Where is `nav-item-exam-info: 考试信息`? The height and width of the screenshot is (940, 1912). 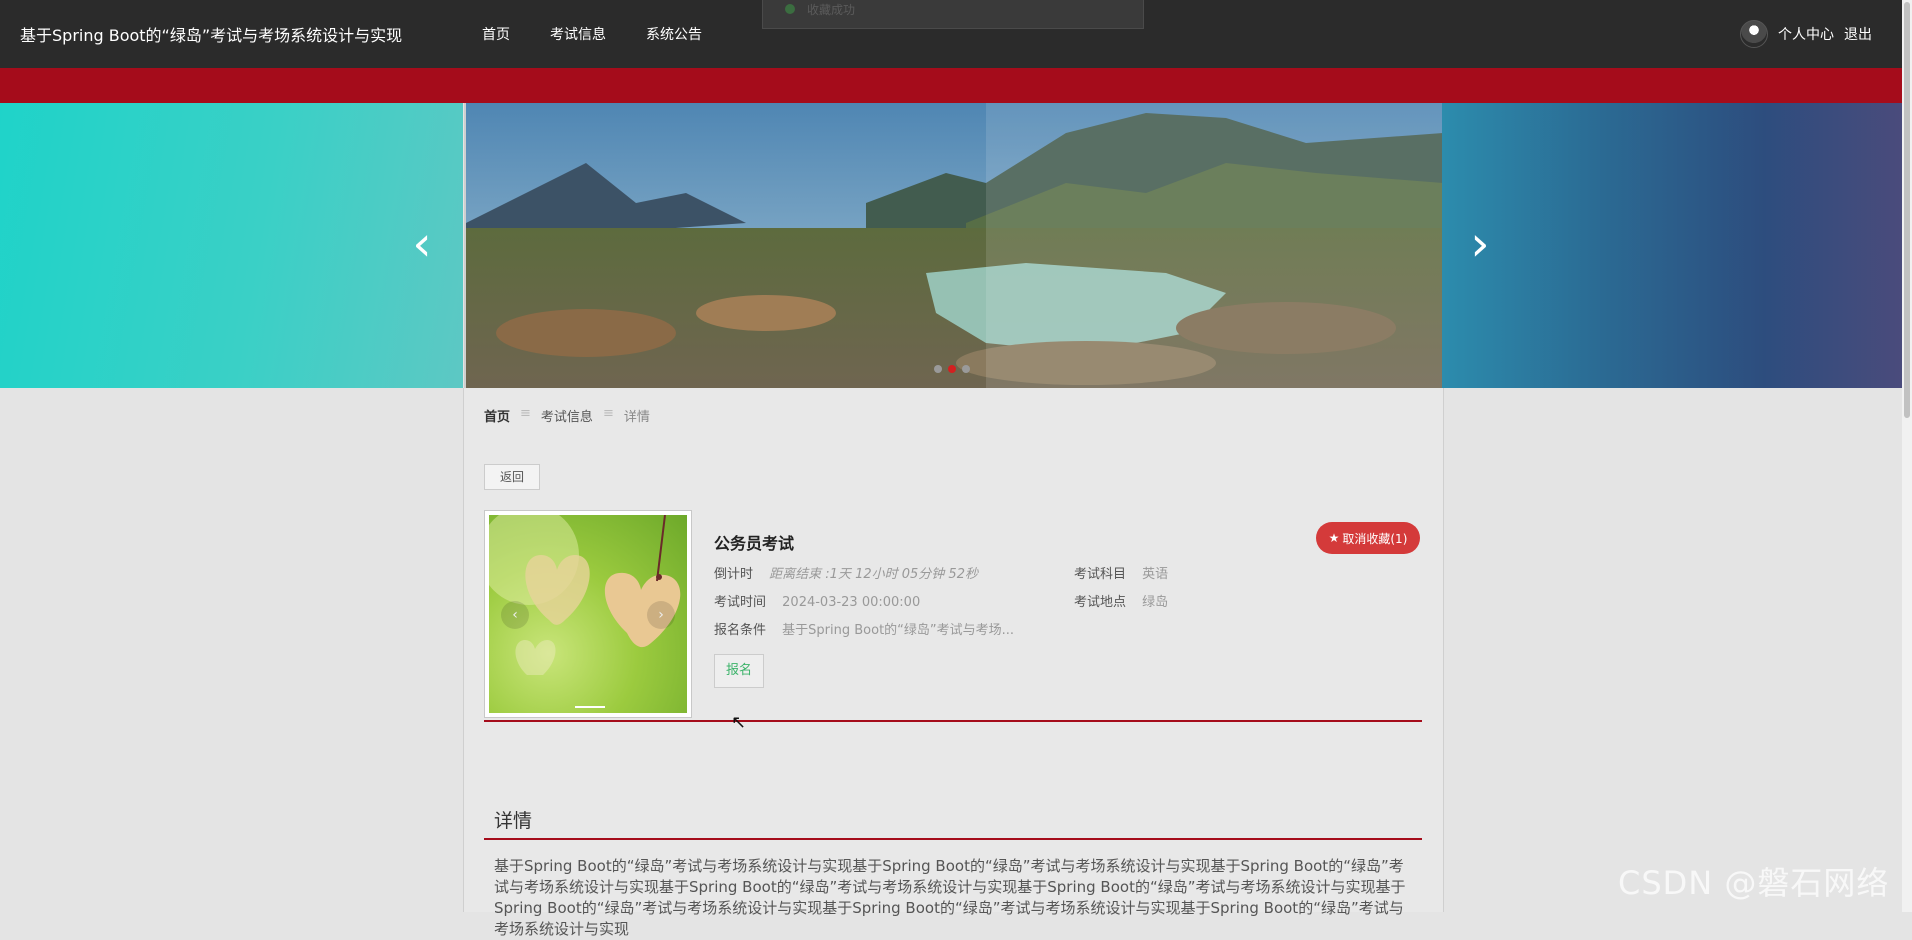 nav-item-exam-info: 考试信息 is located at coordinates (578, 34).